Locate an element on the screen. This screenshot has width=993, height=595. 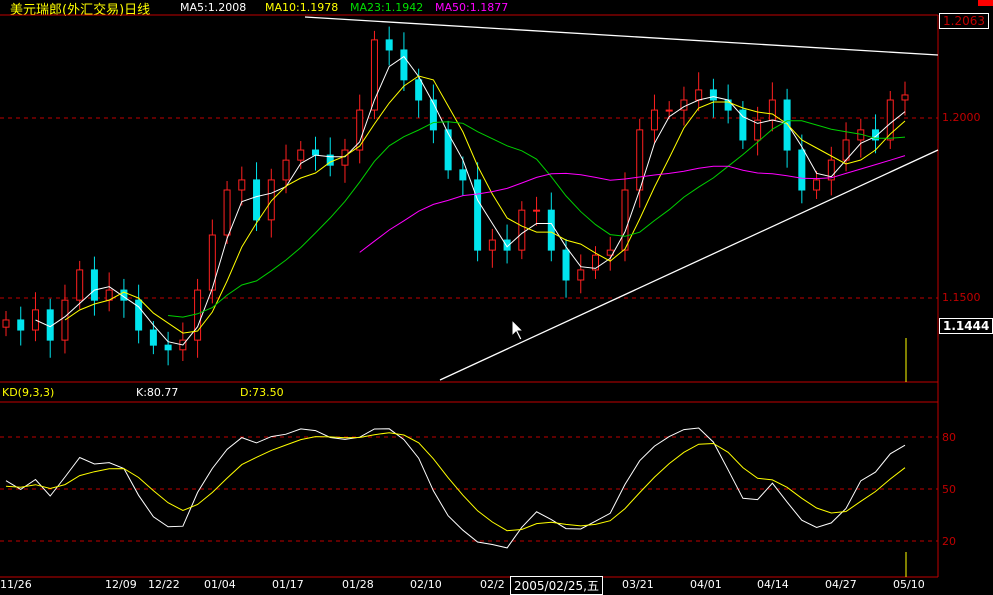
d-value: D:73.50 is located at coordinates (262, 392).